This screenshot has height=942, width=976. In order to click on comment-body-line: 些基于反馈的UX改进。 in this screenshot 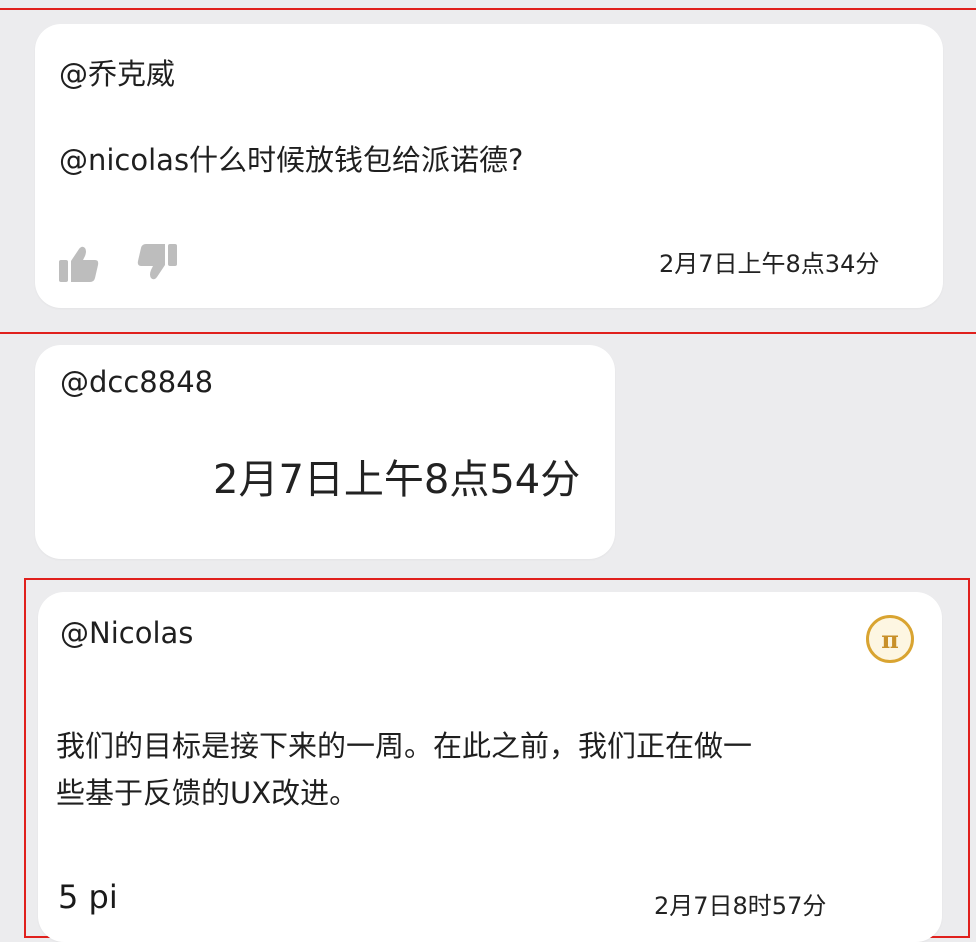, I will do `click(207, 793)`.